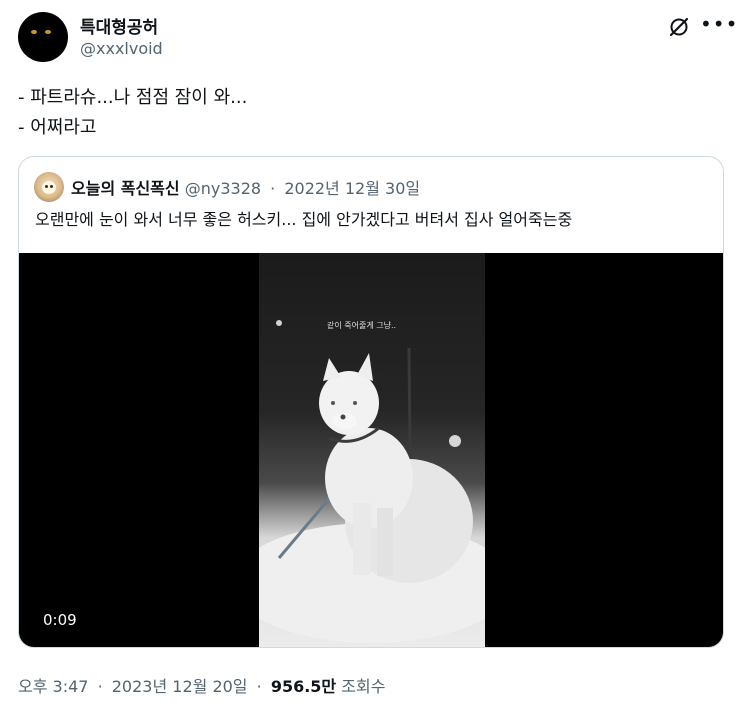 The width and height of the screenshot is (746, 706). What do you see at coordinates (57, 127) in the screenshot?
I see `tweet-line: - 어쩌라고` at bounding box center [57, 127].